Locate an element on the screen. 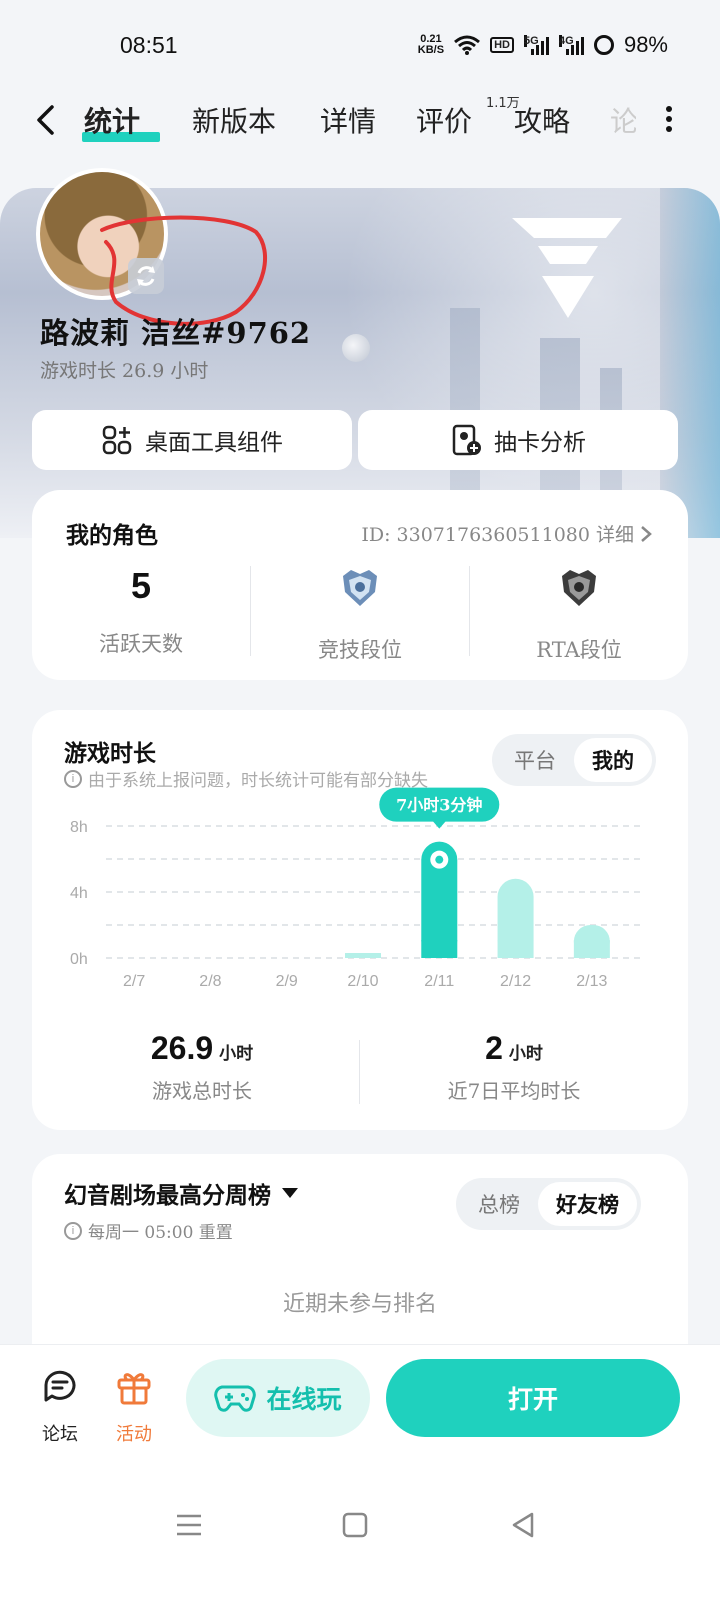 The width and height of the screenshot is (720, 1608). hd-badge: HD is located at coordinates (502, 45).